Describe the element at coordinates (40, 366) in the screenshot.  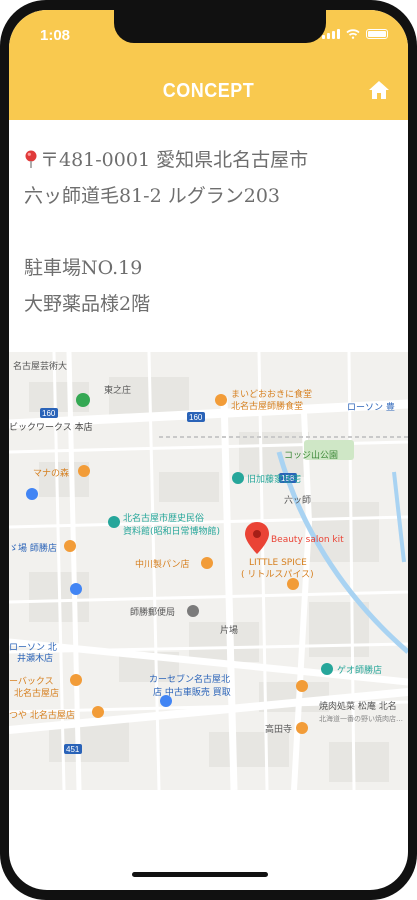
I see `svg-text: 名古屋芸術大` at that location.